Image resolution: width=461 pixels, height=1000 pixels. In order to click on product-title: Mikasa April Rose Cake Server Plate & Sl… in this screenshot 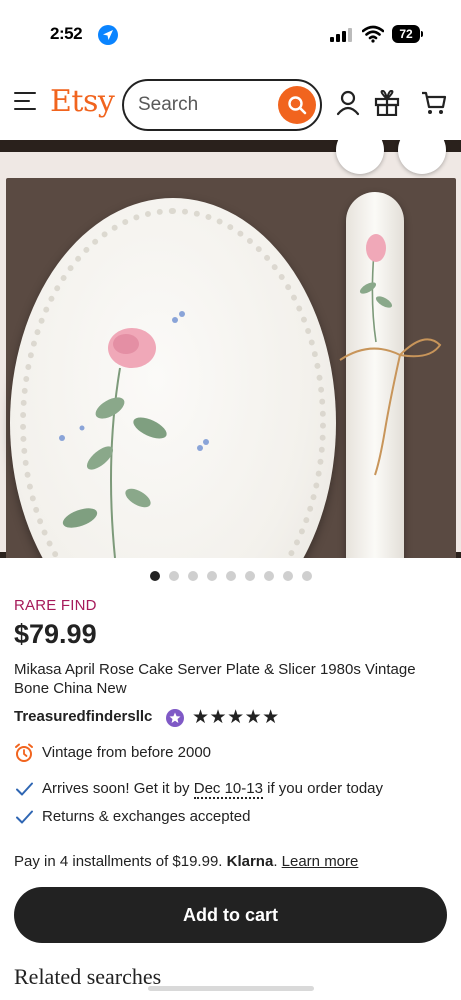, I will do `click(215, 679)`.